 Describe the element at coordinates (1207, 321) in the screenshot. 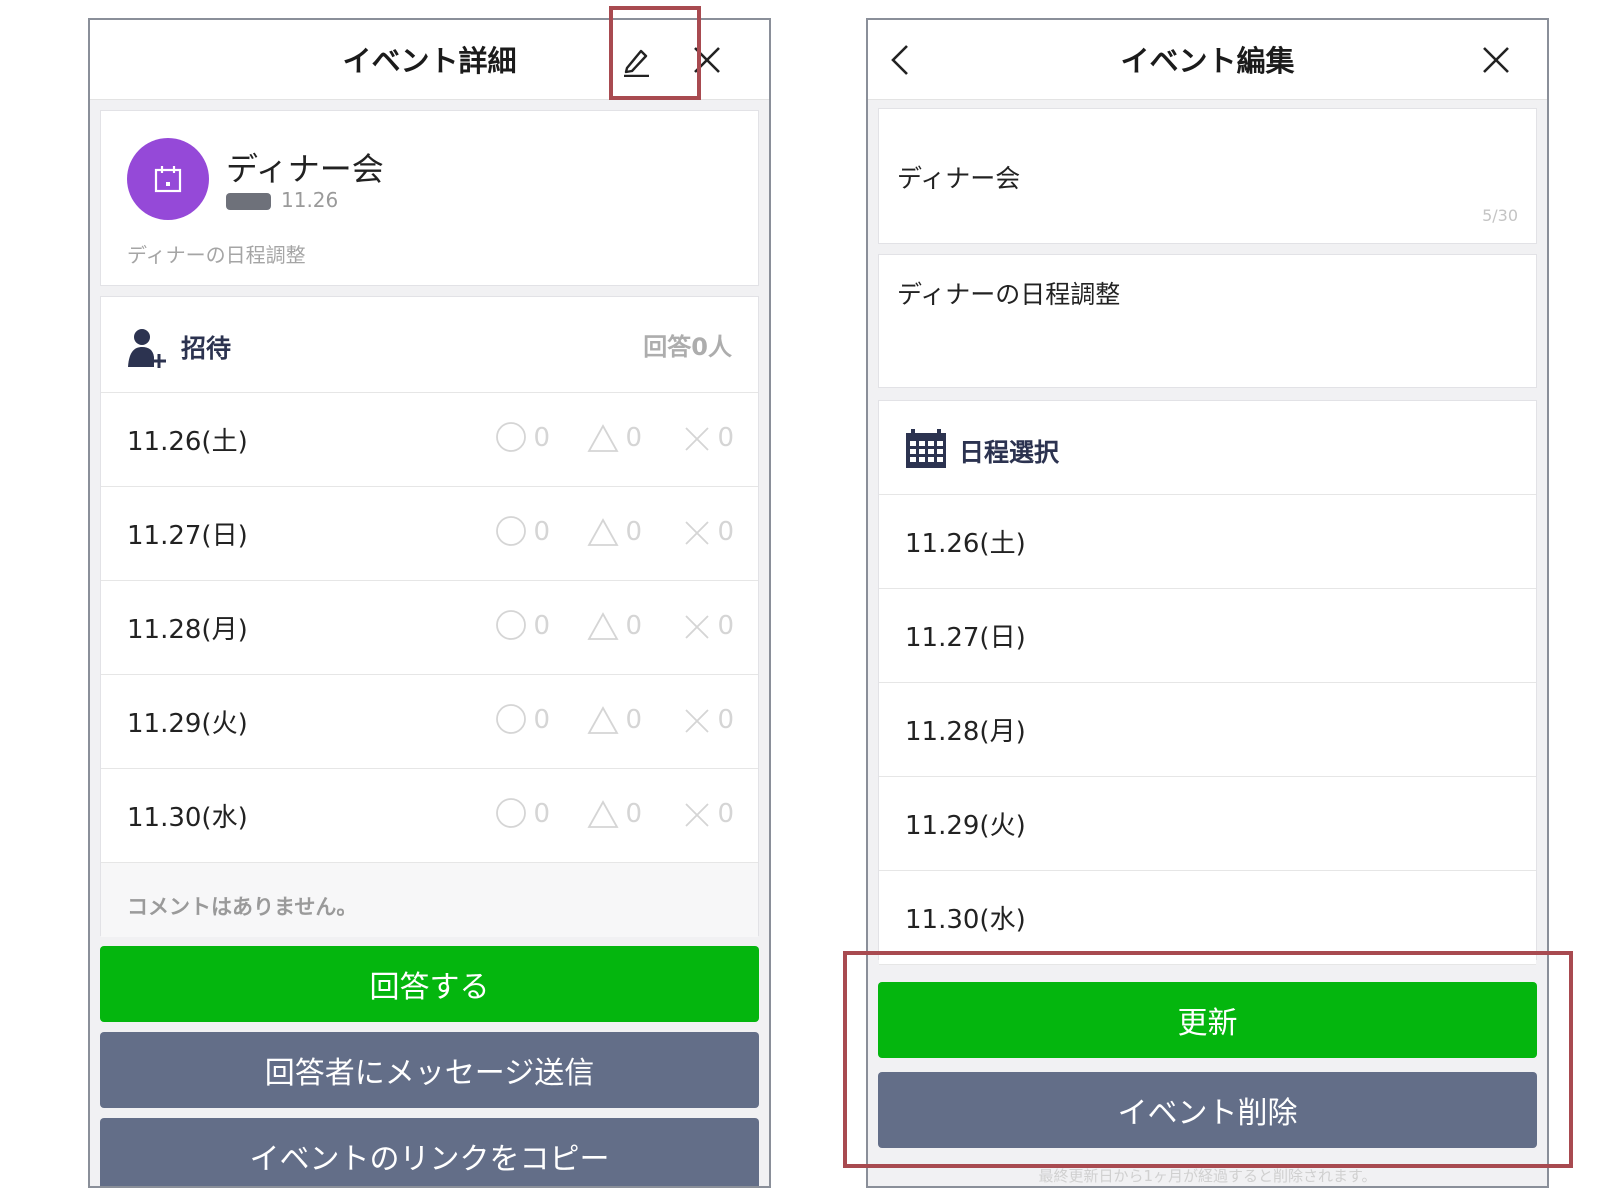

I see `description-input: ディナーの日程調整` at that location.